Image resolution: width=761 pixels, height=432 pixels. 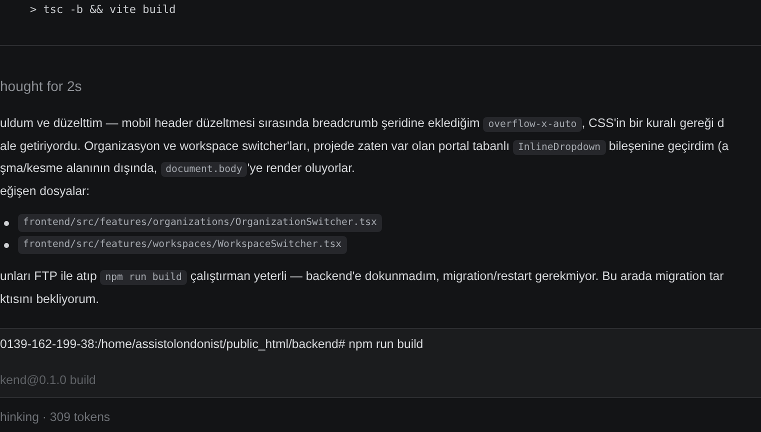 I want to click on paragraph-text: bileşenine geçirdim (a, so click(x=668, y=145).